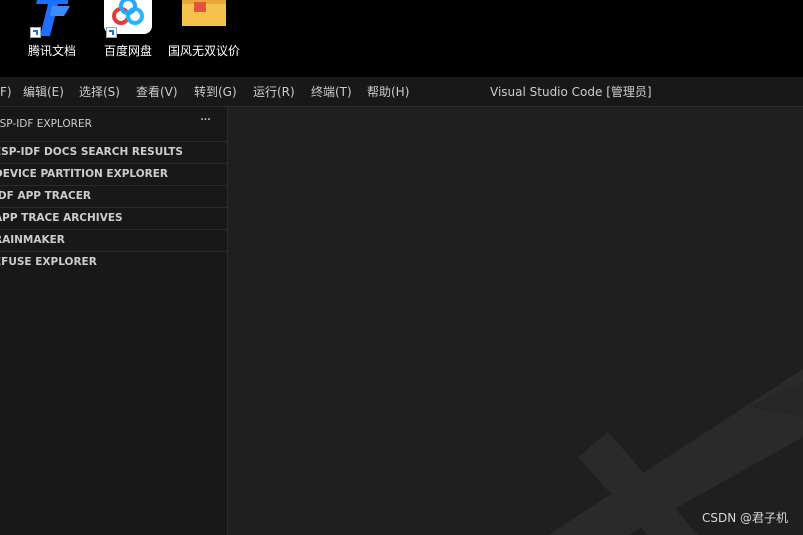 Image resolution: width=803 pixels, height=535 pixels. I want to click on tencent-docs-icon, so click(52, 19).